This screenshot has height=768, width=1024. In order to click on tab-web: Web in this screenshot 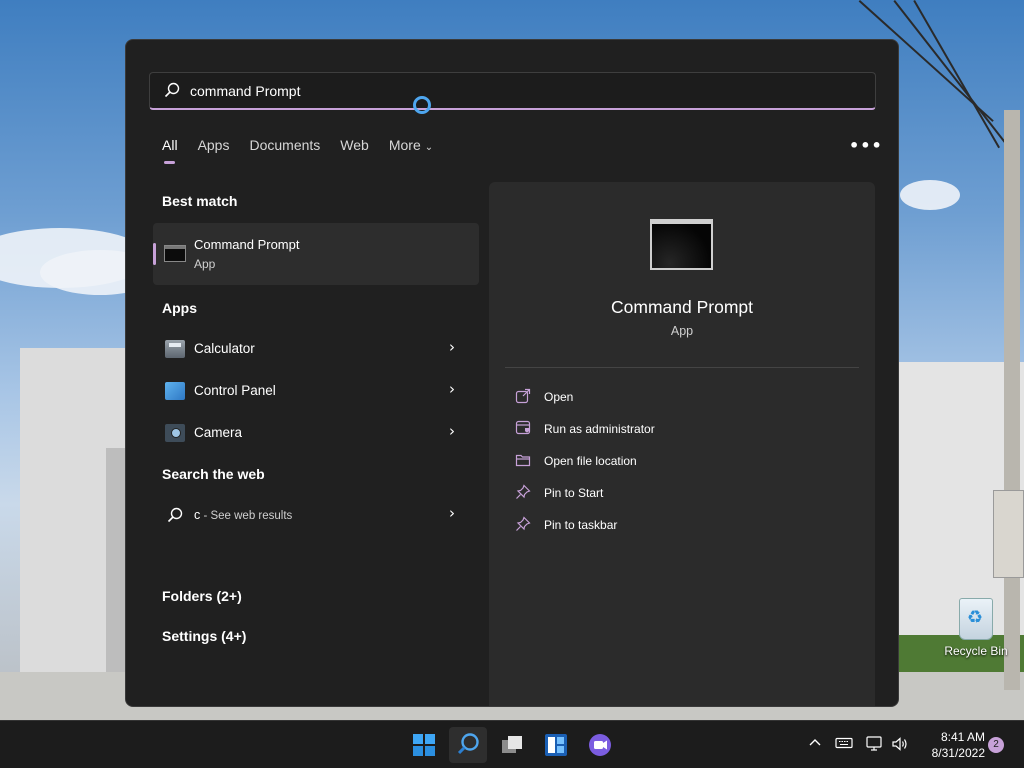, I will do `click(354, 152)`.